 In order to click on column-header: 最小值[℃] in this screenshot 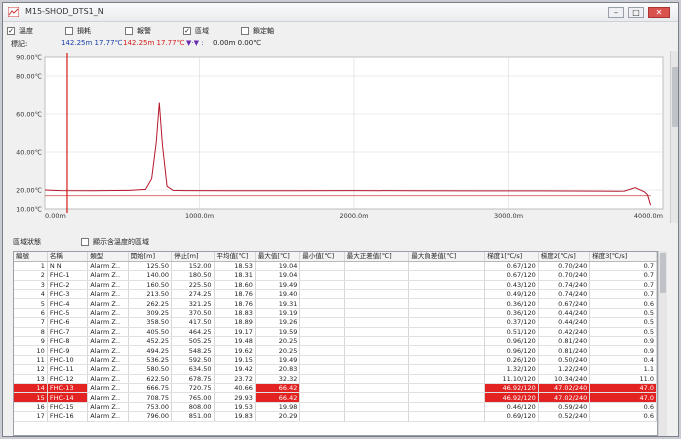, I will do `click(322, 257)`.